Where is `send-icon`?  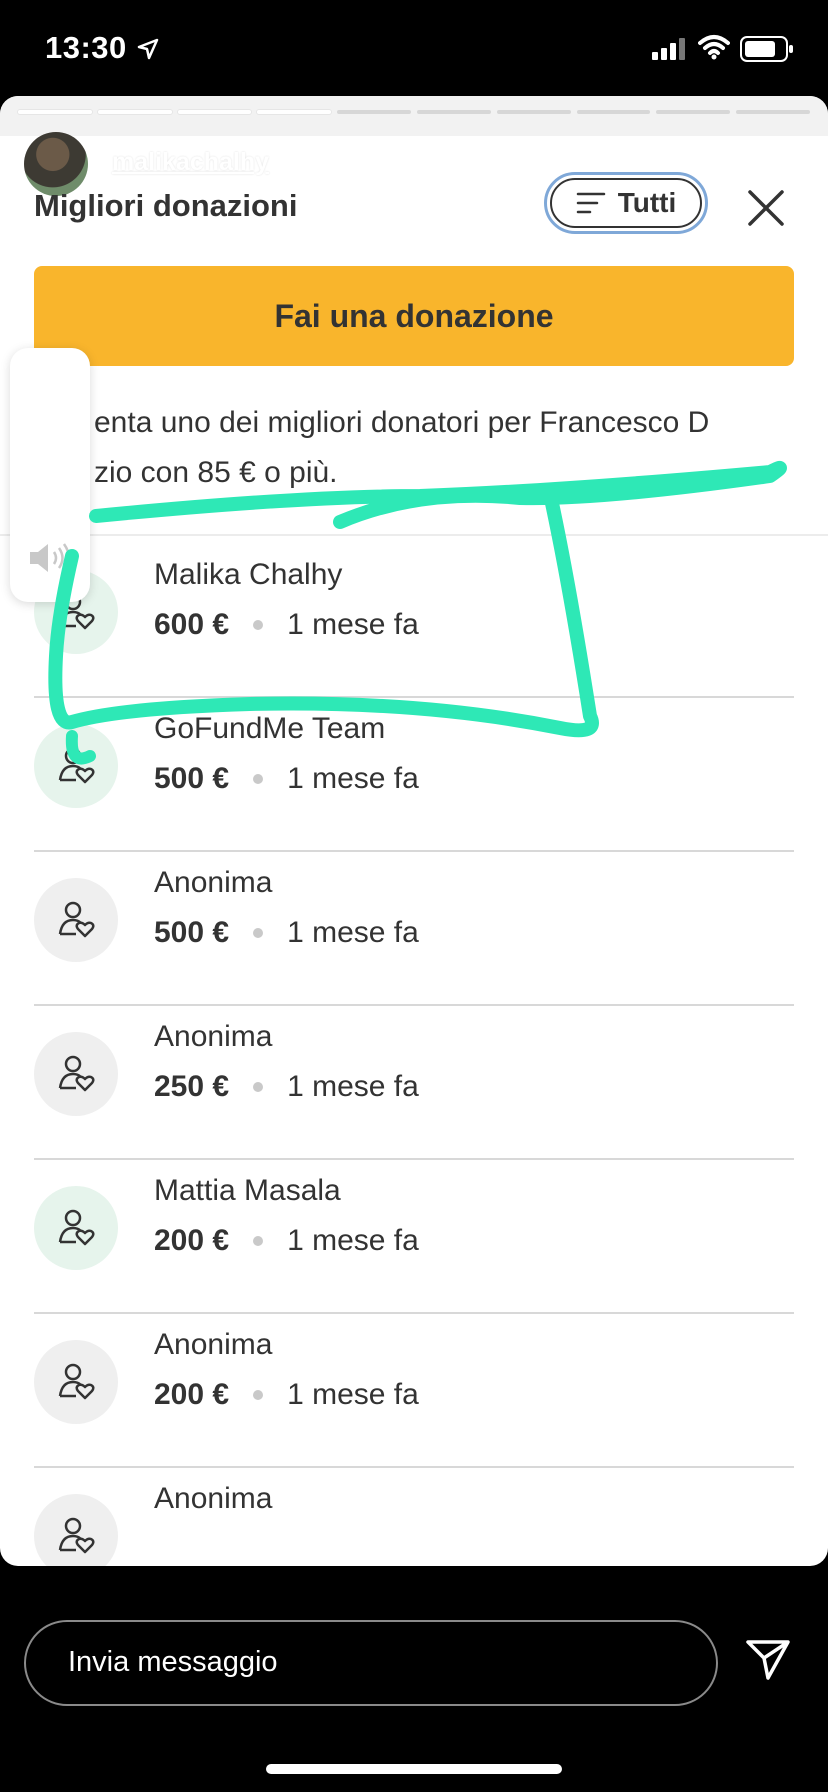 send-icon is located at coordinates (768, 1660).